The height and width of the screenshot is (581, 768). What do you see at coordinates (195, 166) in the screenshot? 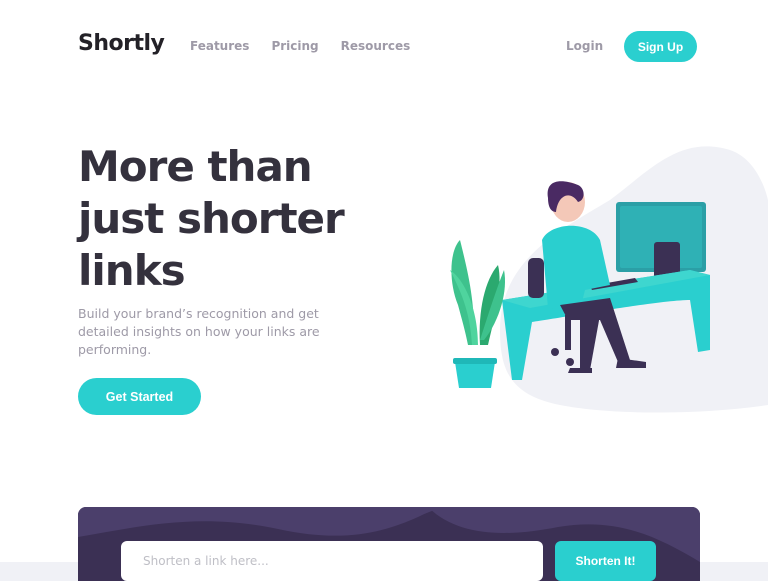
I see `hero-title-line-1: More than` at bounding box center [195, 166].